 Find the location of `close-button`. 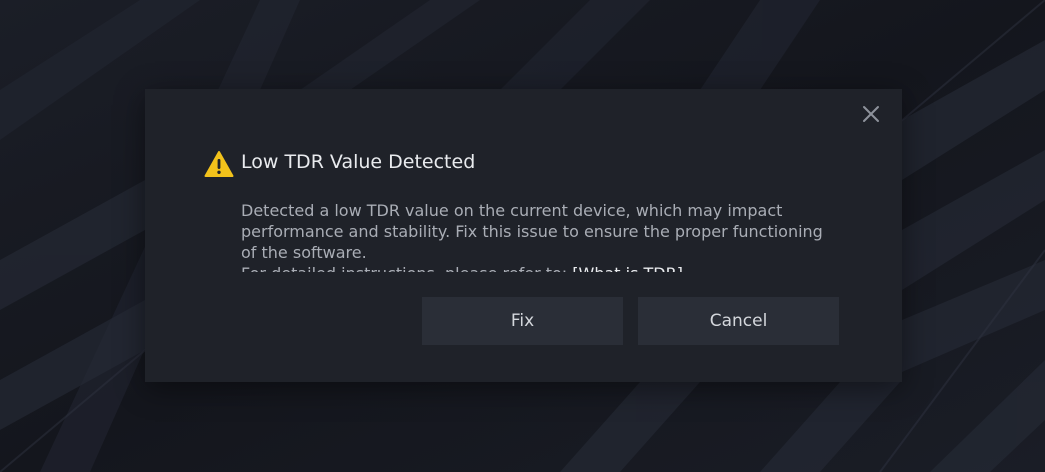

close-button is located at coordinates (871, 114).